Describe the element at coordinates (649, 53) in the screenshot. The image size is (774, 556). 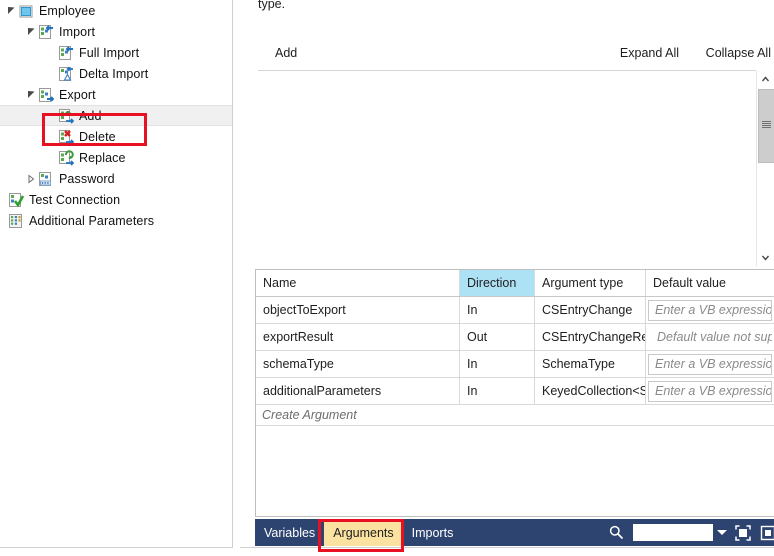
I see `expand-all-link: Expand All` at that location.